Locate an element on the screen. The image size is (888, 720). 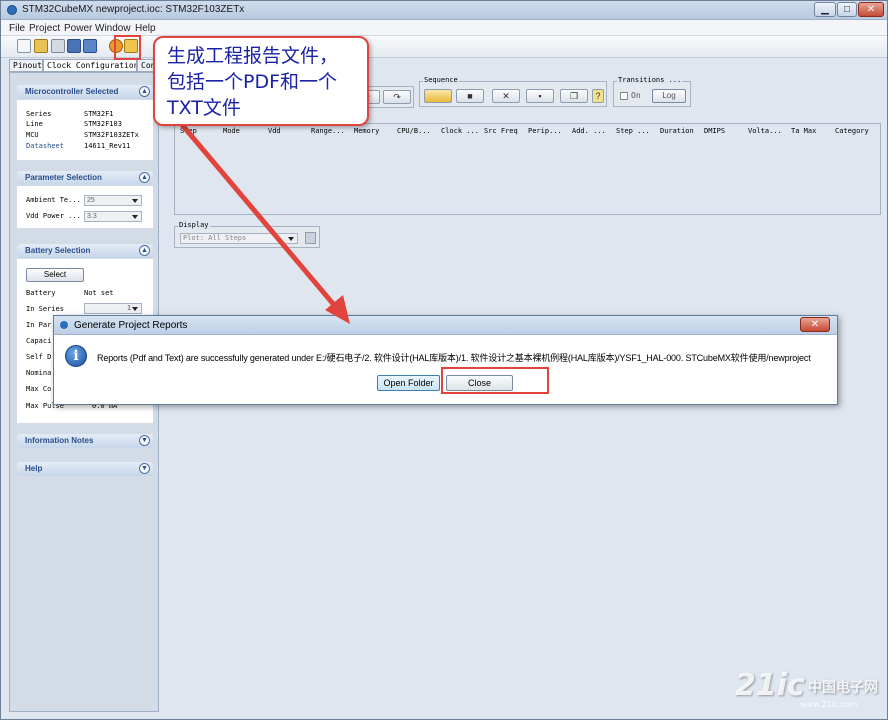
callout-line-1: 生成工程报告文件， is located at coordinates (253, 56).